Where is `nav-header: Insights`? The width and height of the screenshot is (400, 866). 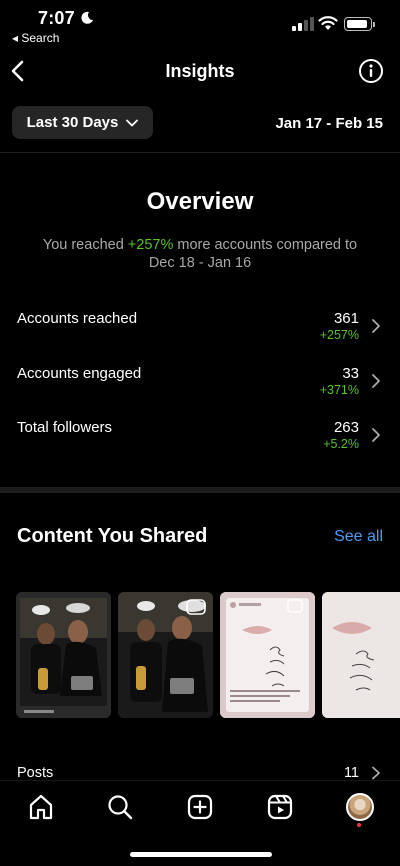
nav-header: Insights is located at coordinates (200, 72).